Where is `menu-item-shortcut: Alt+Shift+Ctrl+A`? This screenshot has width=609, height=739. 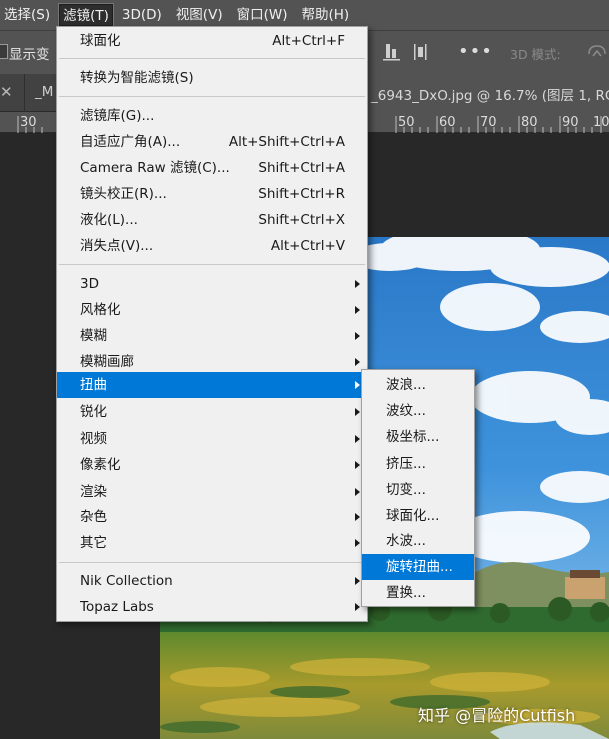 menu-item-shortcut: Alt+Shift+Ctrl+A is located at coordinates (286, 142).